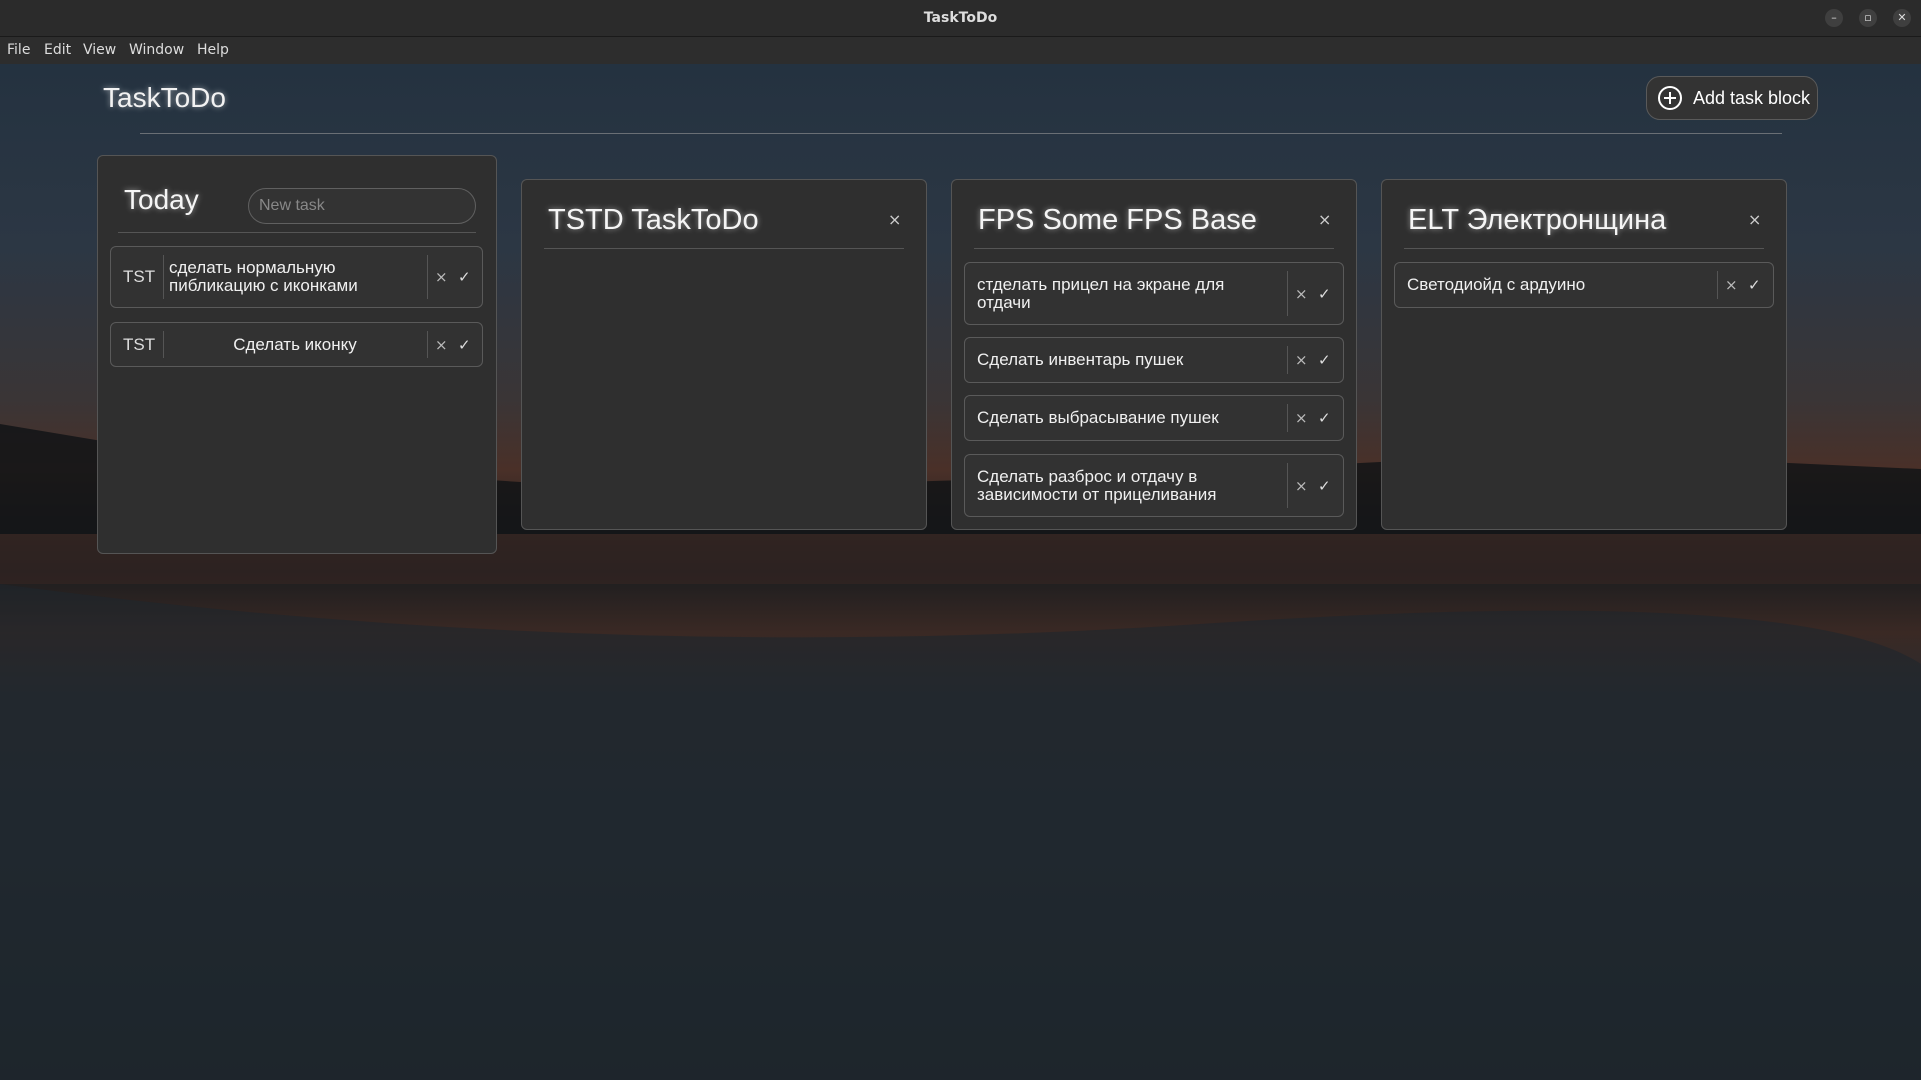 The height and width of the screenshot is (1080, 1921). Describe the element at coordinates (1537, 220) in the screenshot. I see `task-block-title: ELT Электронщина` at that location.